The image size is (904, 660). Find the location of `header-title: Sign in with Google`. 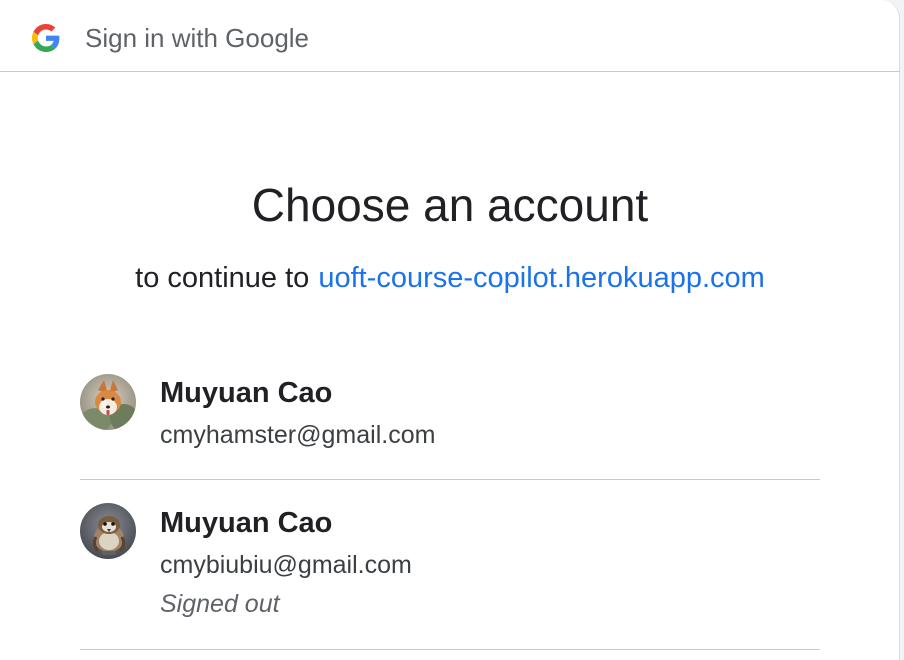

header-title: Sign in with Google is located at coordinates (197, 38).